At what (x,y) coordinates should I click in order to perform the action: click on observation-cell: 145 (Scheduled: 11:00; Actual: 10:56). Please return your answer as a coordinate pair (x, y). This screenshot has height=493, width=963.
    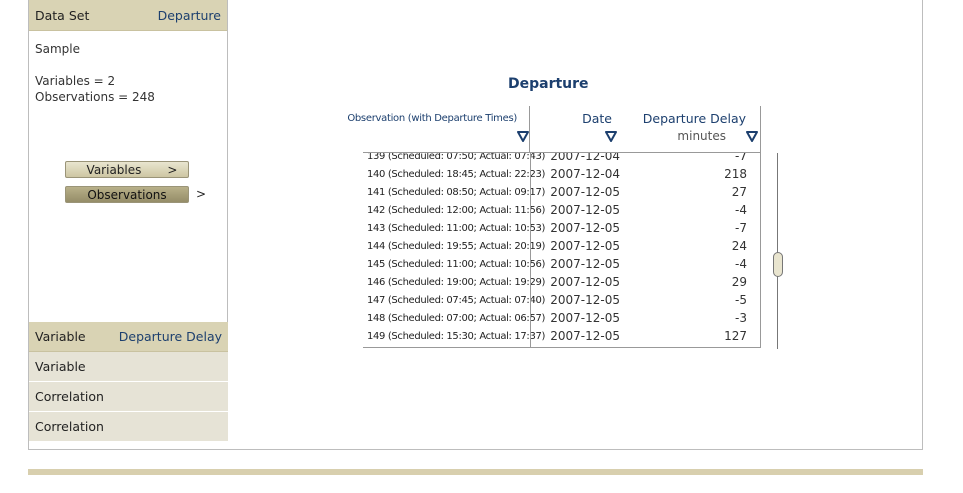
    Looking at the image, I should click on (456, 264).